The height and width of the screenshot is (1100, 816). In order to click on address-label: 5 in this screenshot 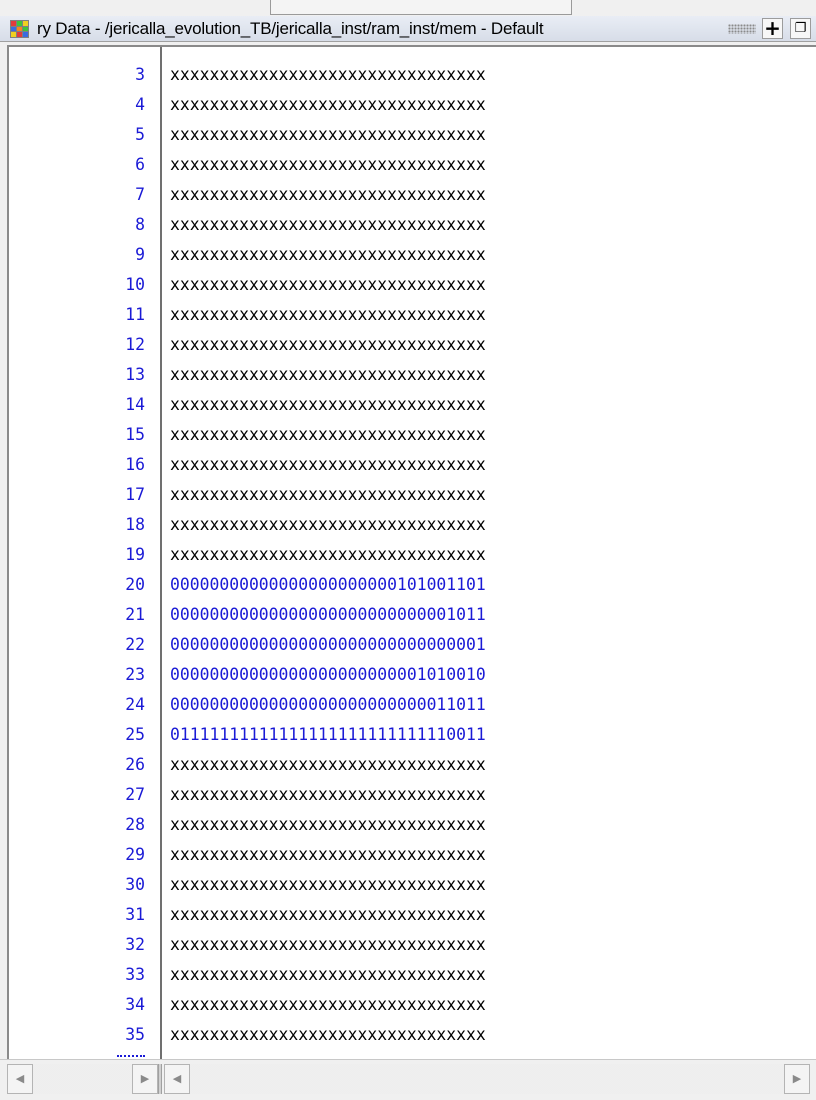, I will do `click(140, 134)`.